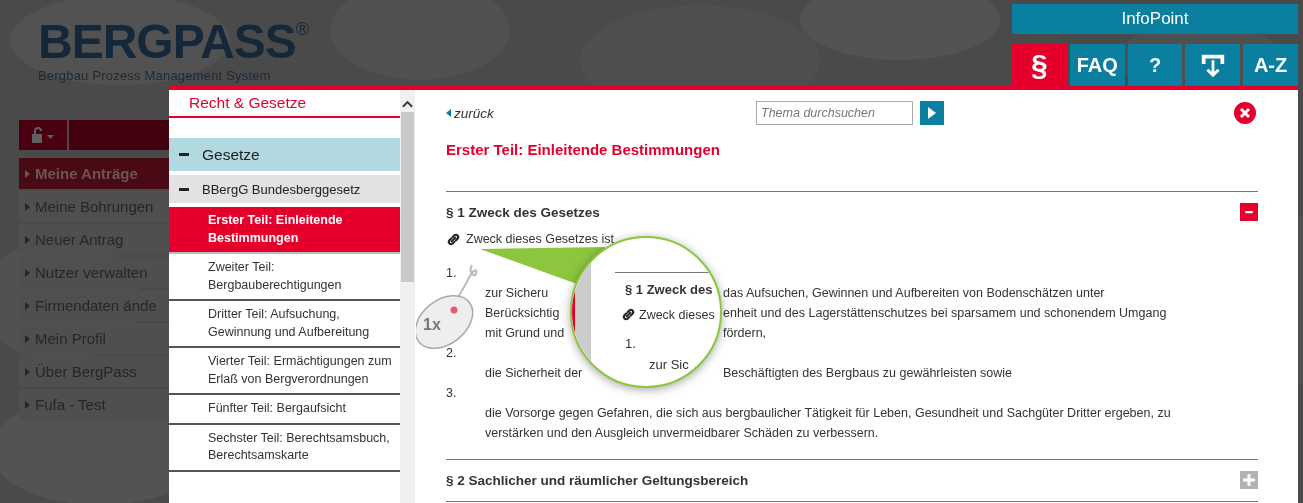  Describe the element at coordinates (451, 393) in the screenshot. I see `list-number: 3.` at that location.